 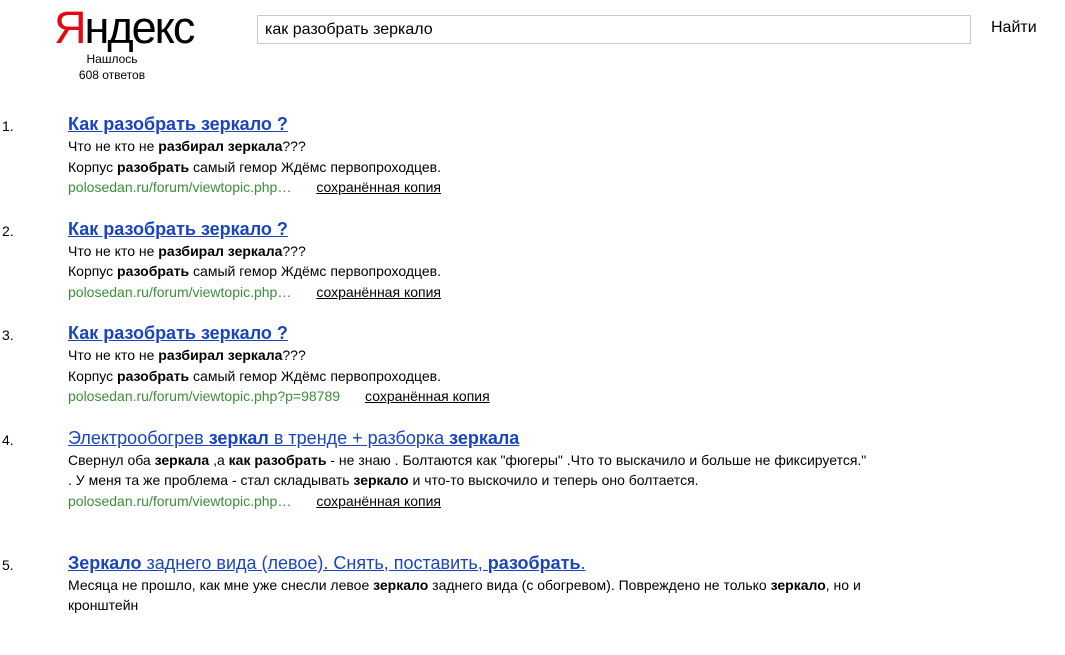 I want to click on results-count-value: 608 ответов, so click(x=112, y=75).